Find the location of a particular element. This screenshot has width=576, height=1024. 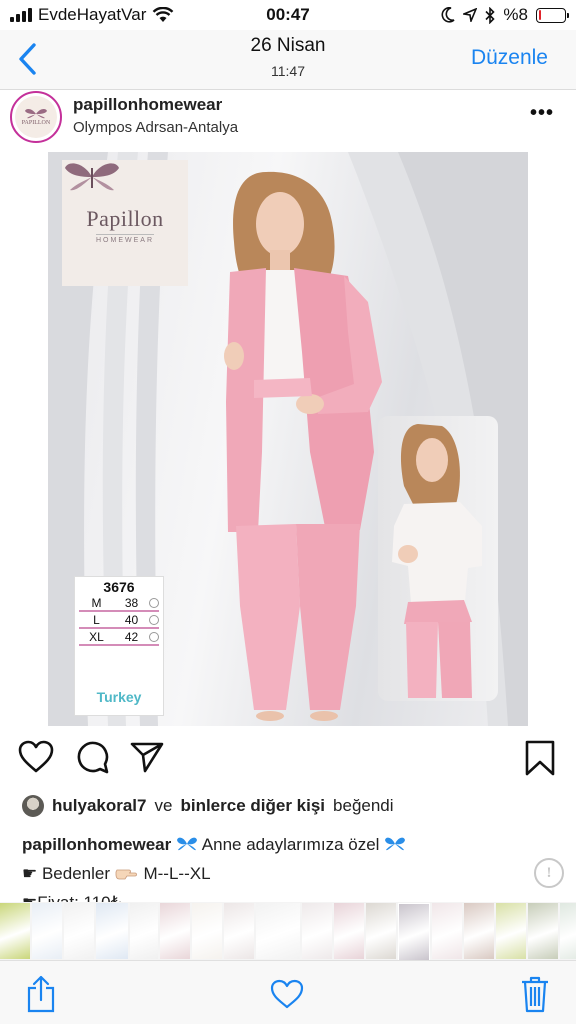

battery-icon is located at coordinates (552, 15).